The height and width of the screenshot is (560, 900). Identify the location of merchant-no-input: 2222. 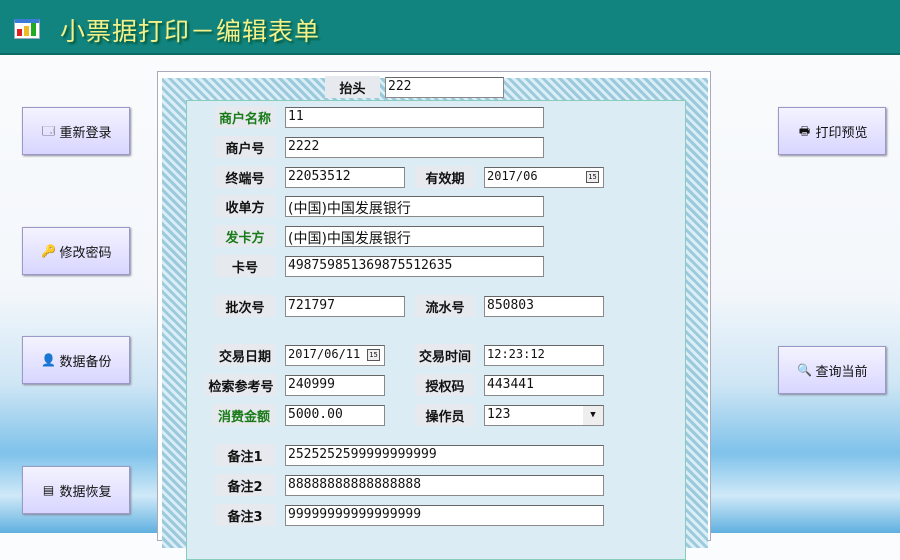
(414, 147).